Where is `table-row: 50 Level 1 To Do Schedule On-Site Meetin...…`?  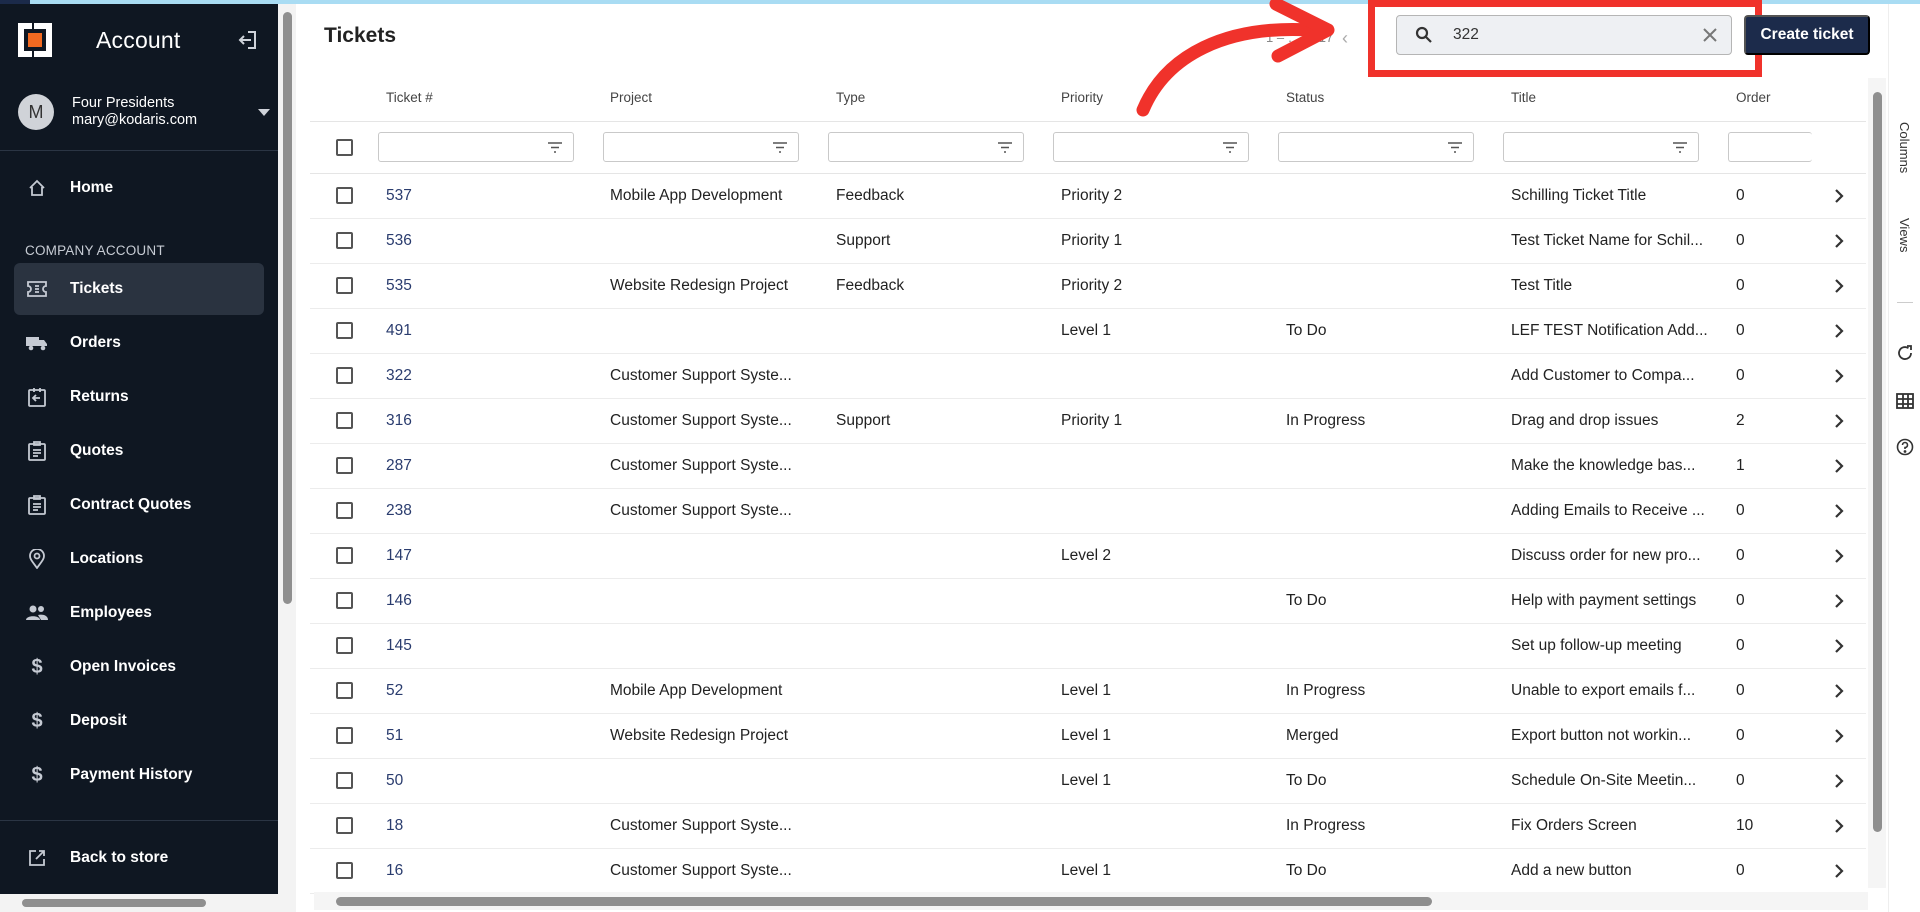
table-row: 50 Level 1 To Do Schedule On-Site Meetin...… is located at coordinates (1088, 781).